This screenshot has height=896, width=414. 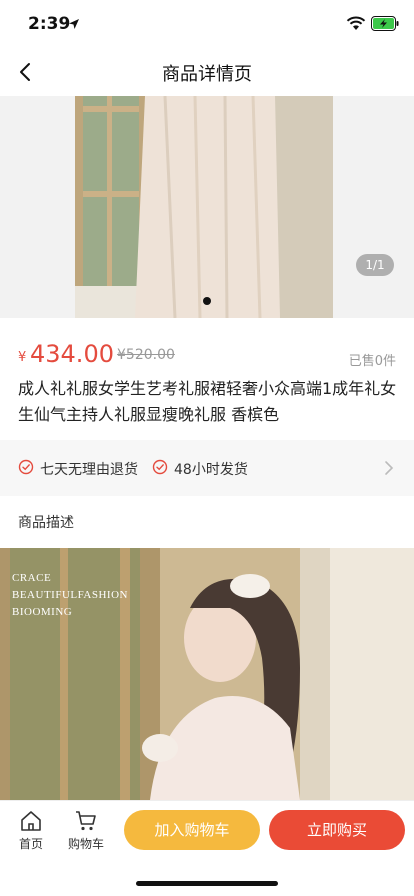 I want to click on caption-line: CRACE, so click(x=32, y=578).